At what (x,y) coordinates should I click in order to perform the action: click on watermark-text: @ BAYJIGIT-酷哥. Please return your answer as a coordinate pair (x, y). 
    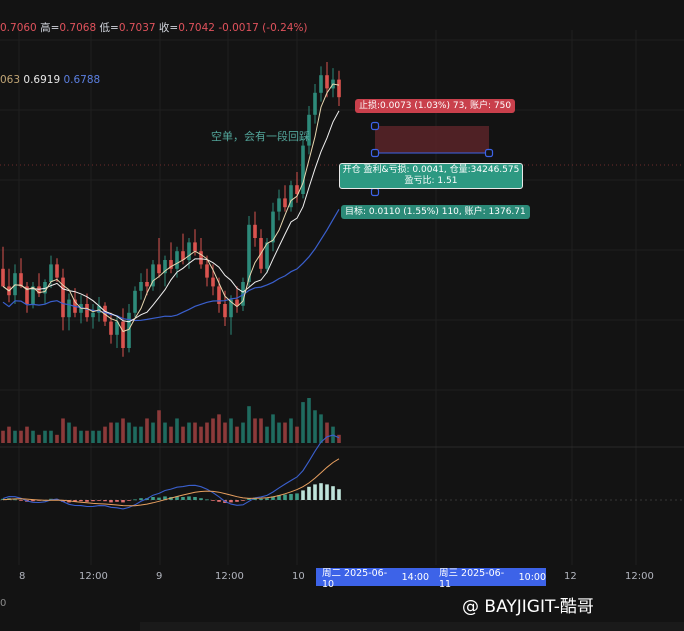
    Looking at the image, I should click on (528, 607).